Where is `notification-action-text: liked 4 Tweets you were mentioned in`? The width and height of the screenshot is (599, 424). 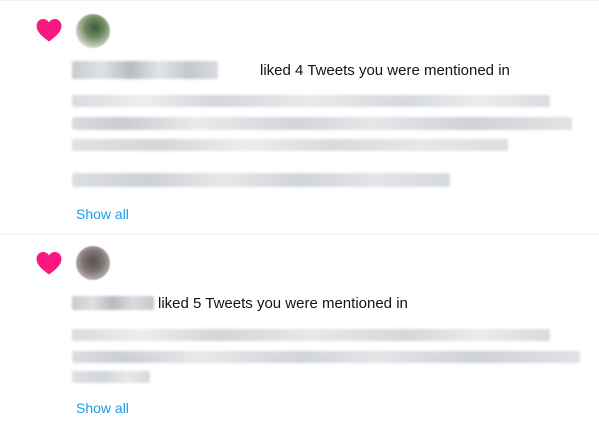
notification-action-text: liked 4 Tweets you were mentioned in is located at coordinates (385, 70).